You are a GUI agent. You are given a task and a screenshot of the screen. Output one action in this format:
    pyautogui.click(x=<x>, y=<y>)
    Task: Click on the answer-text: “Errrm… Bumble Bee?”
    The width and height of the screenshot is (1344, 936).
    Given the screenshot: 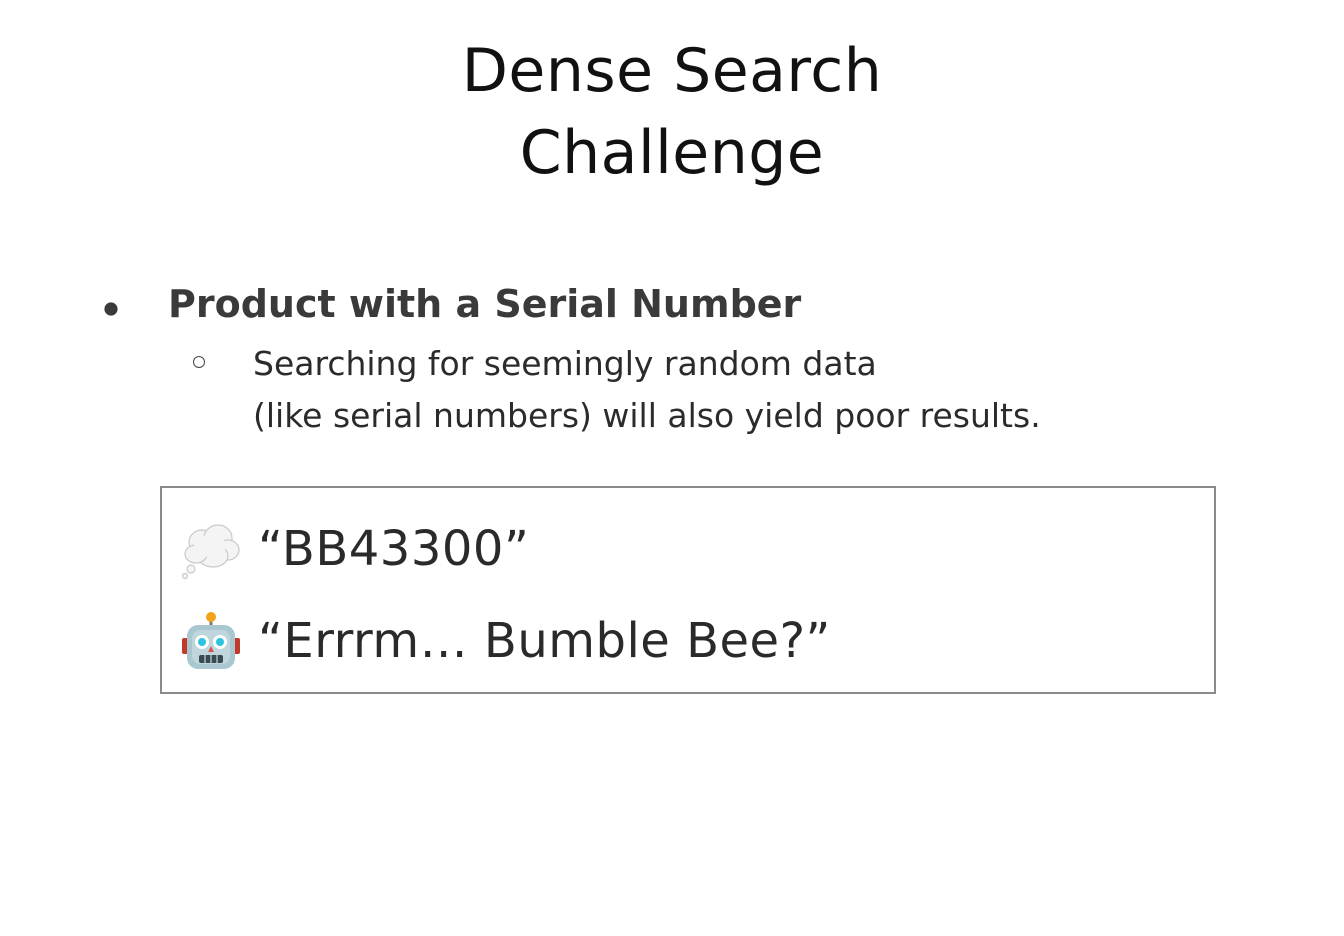 What is the action you would take?
    pyautogui.click(x=544, y=641)
    